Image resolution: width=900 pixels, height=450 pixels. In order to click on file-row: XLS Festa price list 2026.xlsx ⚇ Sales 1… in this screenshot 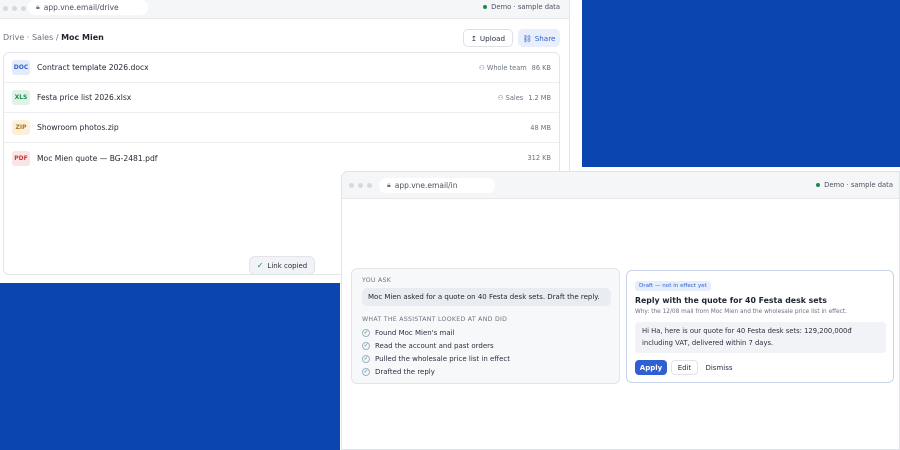, I will do `click(281, 98)`.